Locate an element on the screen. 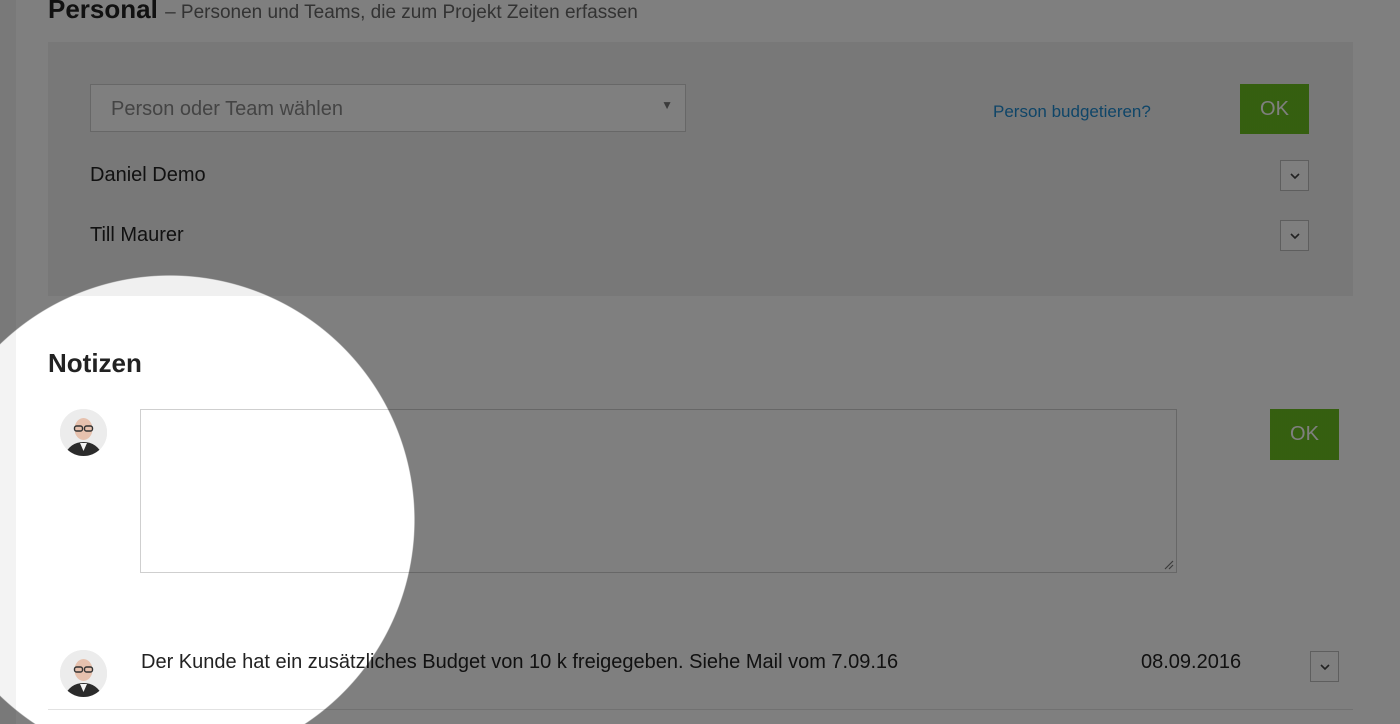 This screenshot has height=724, width=1400. budget-person-link: Person budgetieren? is located at coordinates (1072, 112).